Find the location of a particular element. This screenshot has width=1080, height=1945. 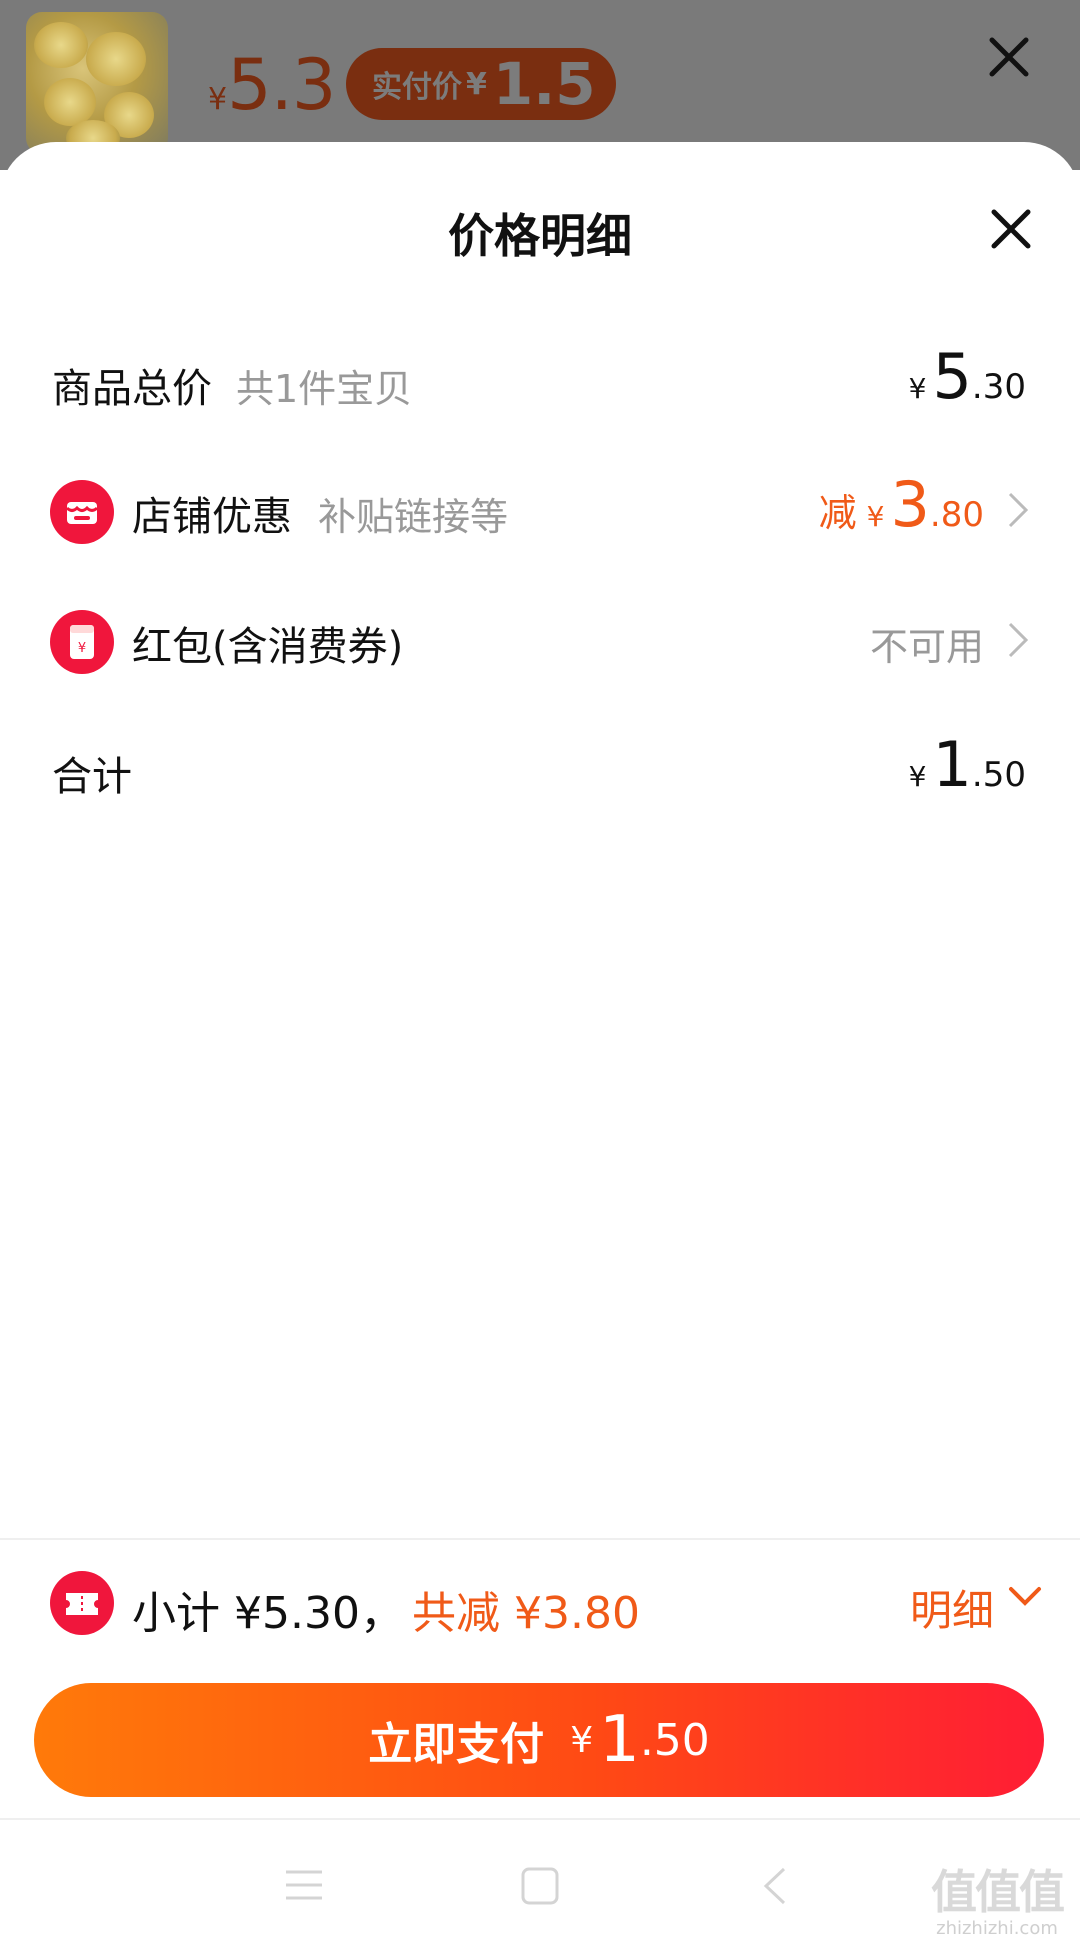

product-price: ¥ 5.3 is located at coordinates (272, 85).